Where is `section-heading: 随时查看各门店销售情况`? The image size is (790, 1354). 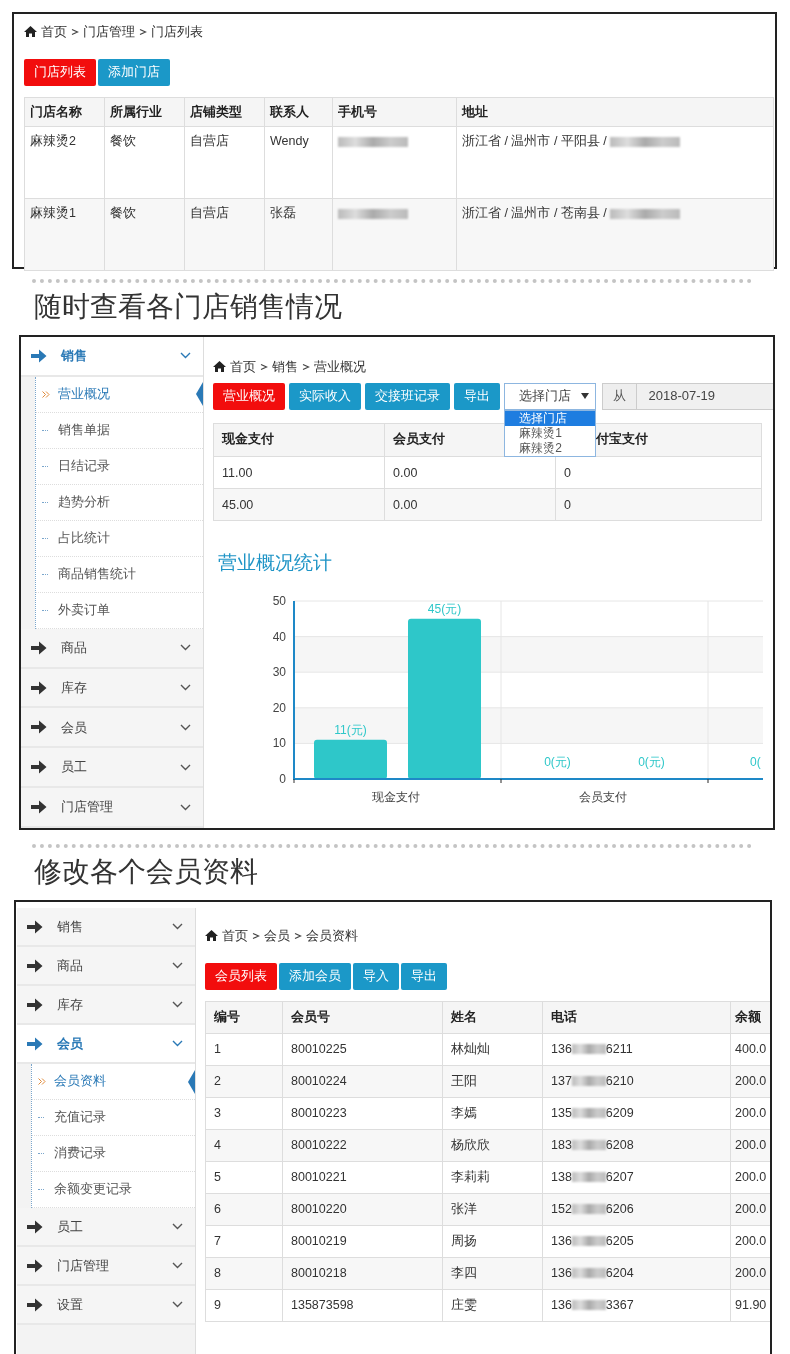 section-heading: 随时查看各门店销售情况 is located at coordinates (188, 307).